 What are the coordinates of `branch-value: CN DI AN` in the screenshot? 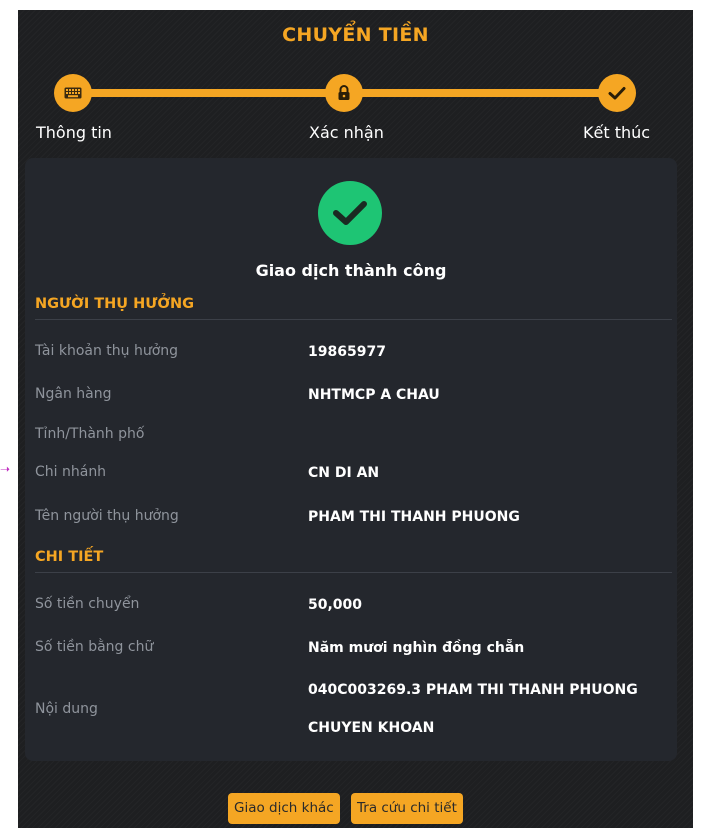 It's located at (344, 473).